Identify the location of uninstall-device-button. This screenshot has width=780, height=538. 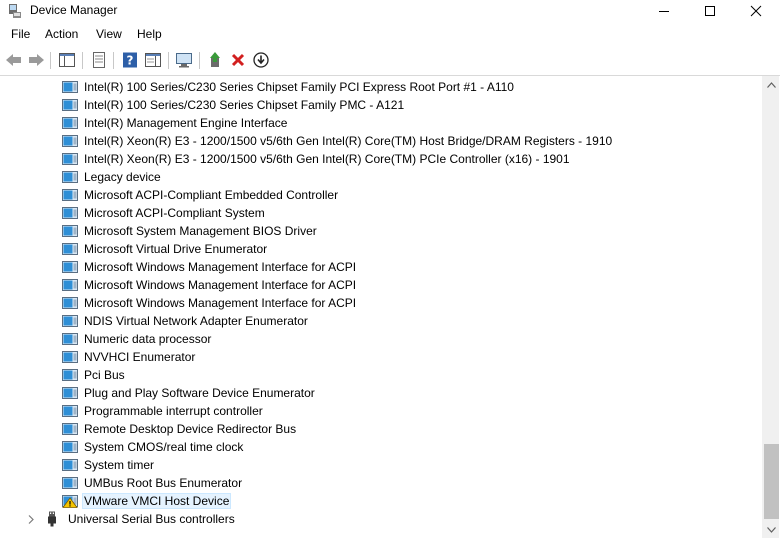
(238, 60).